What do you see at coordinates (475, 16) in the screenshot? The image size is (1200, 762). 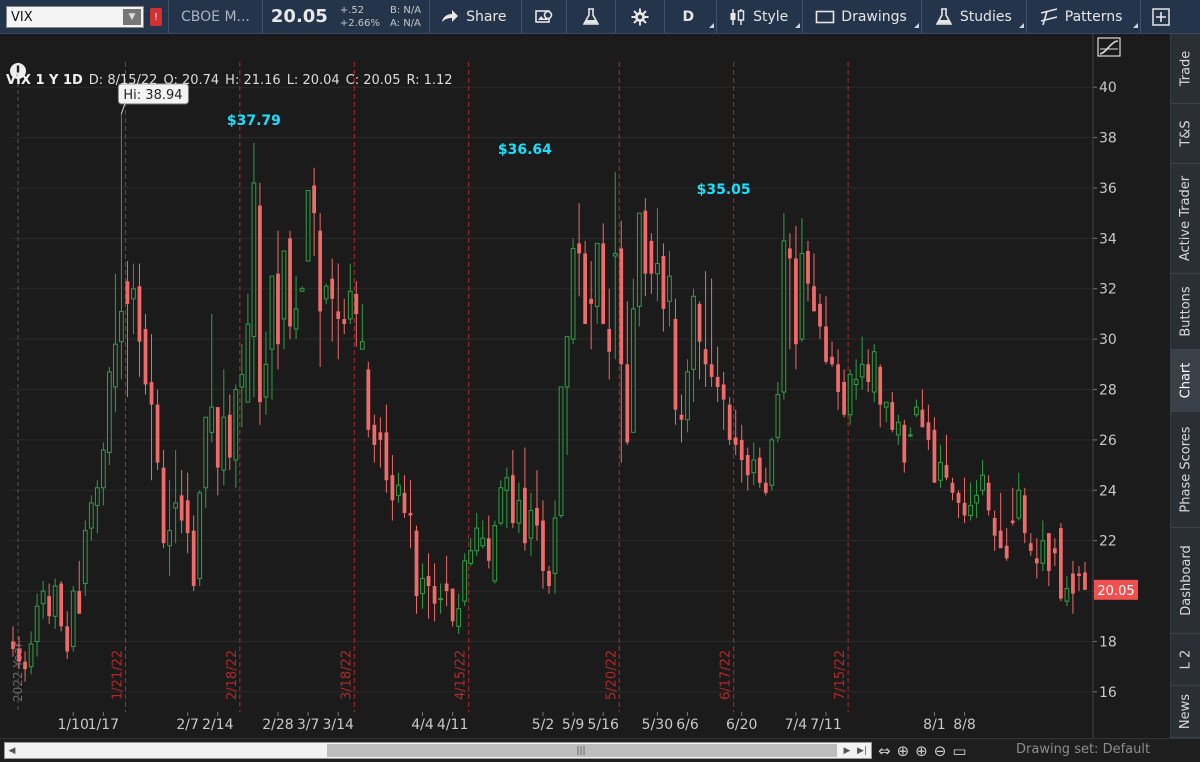 I see `share-button: Share` at bounding box center [475, 16].